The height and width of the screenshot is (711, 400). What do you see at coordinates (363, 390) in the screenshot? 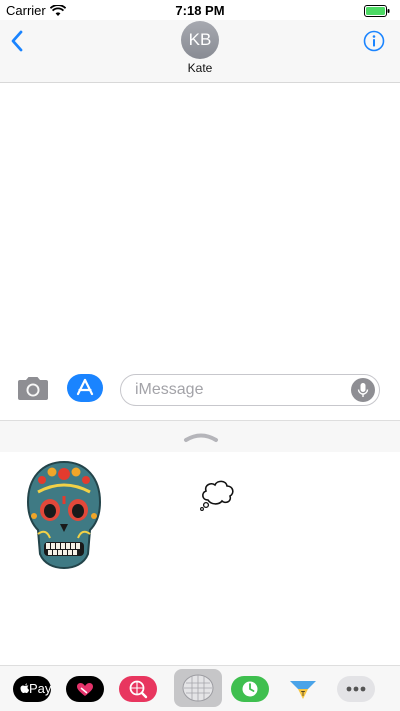
I see `mic-icon` at bounding box center [363, 390].